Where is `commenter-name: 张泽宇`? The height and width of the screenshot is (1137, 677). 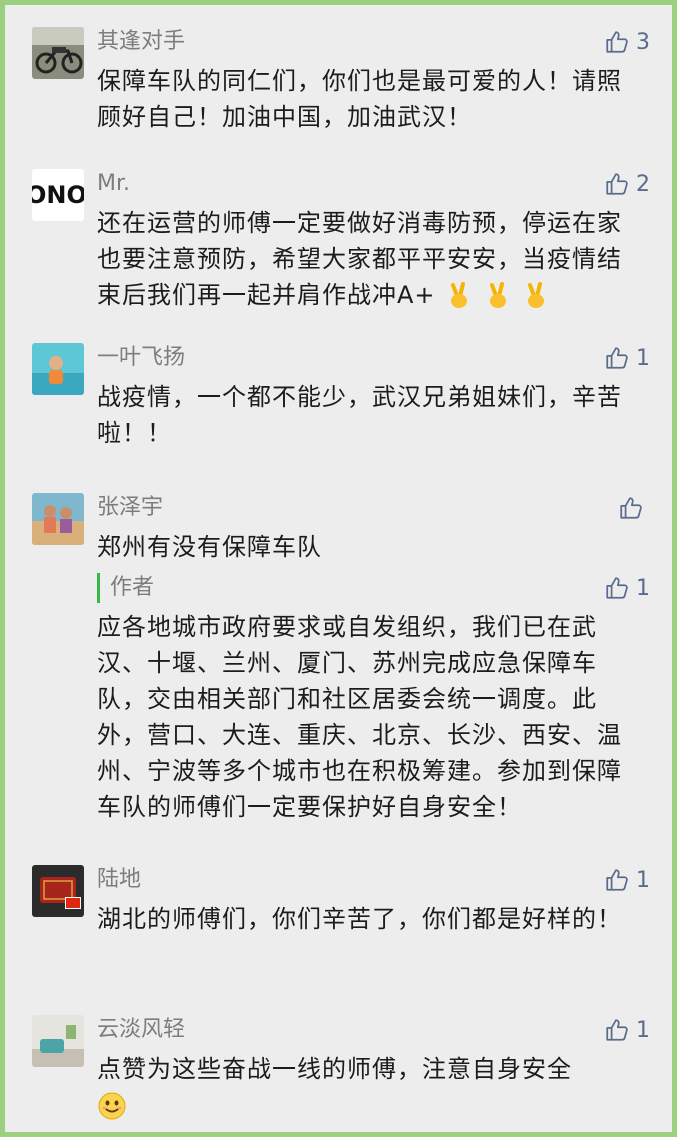 commenter-name: 张泽宇 is located at coordinates (130, 508).